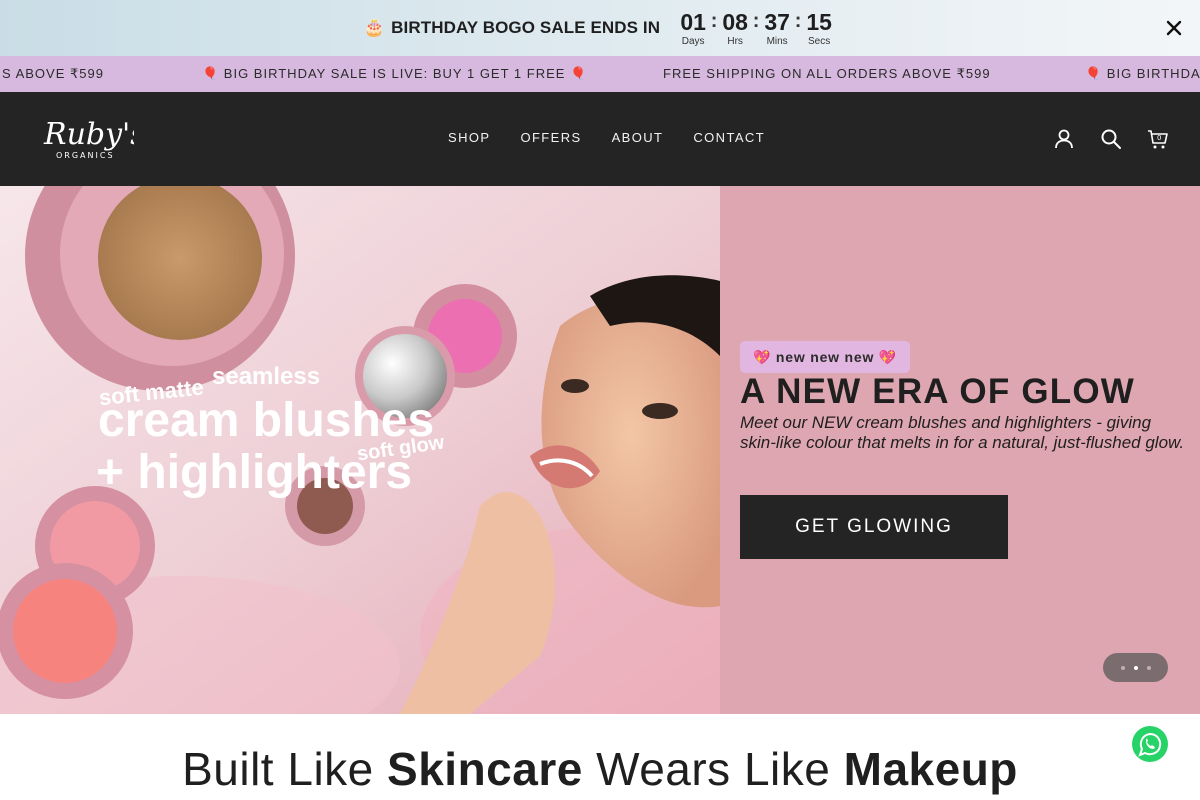 This screenshot has height=800, width=1200. Describe the element at coordinates (735, 41) in the screenshot. I see `timer-hours-label: Hrs` at that location.